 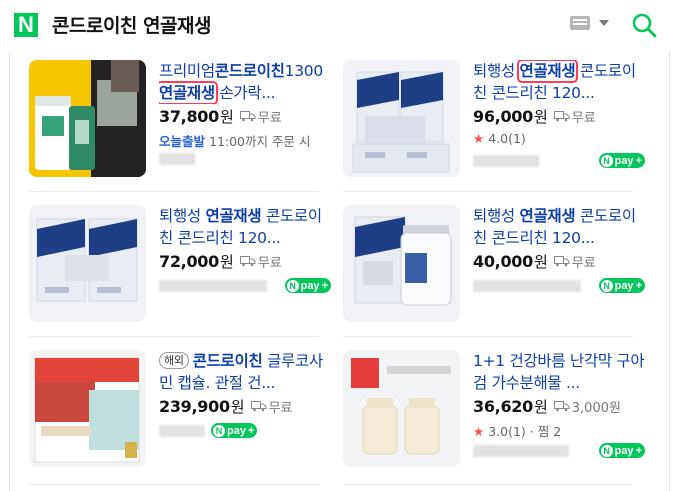 I want to click on shipping-info: 3,000원, so click(x=587, y=406).